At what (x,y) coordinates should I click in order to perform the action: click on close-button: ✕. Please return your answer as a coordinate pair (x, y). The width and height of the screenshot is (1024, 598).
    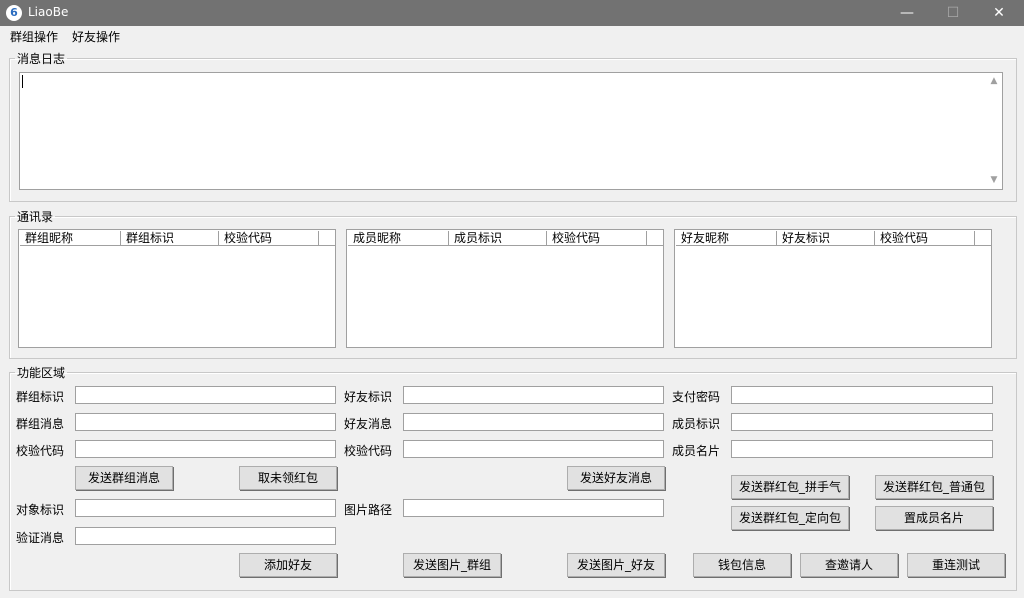
    Looking at the image, I should click on (999, 13).